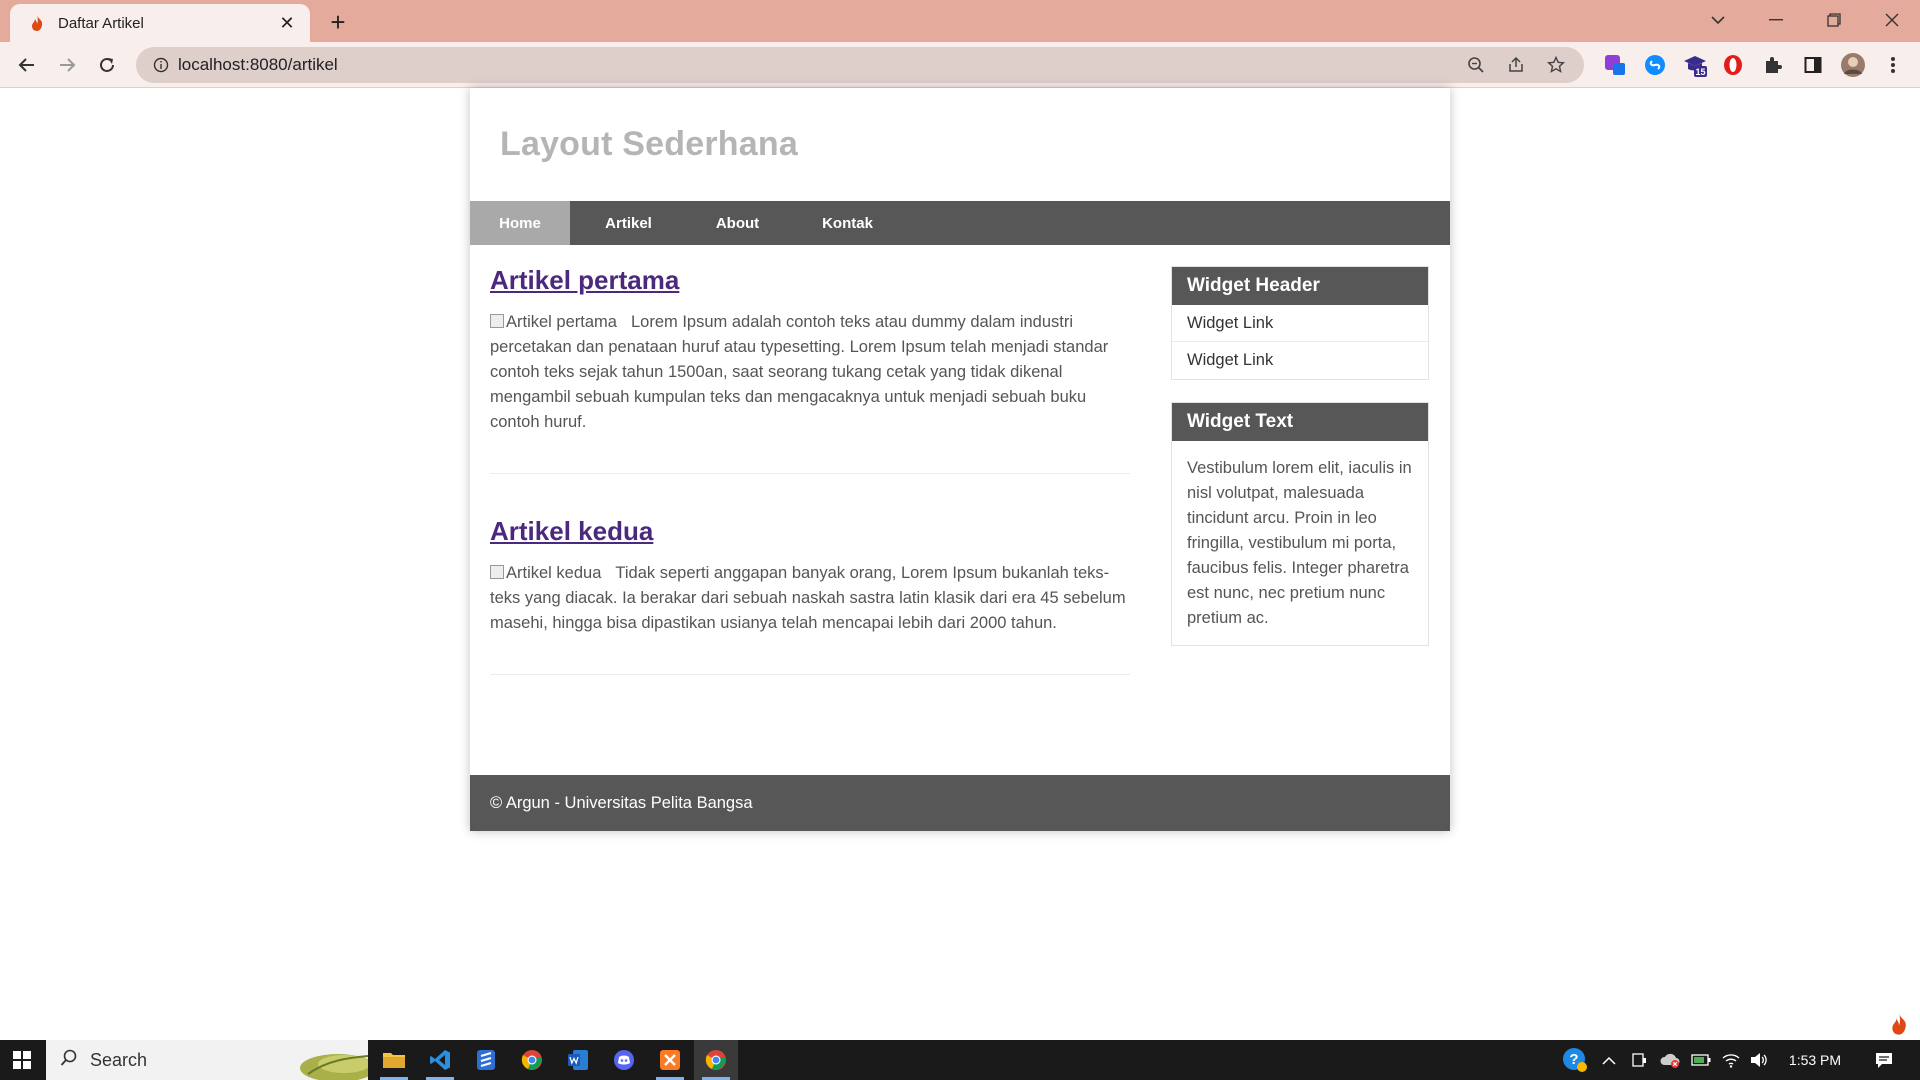 This screenshot has height=1080, width=1920. I want to click on tab-search-chevron-icon, so click(1718, 20).